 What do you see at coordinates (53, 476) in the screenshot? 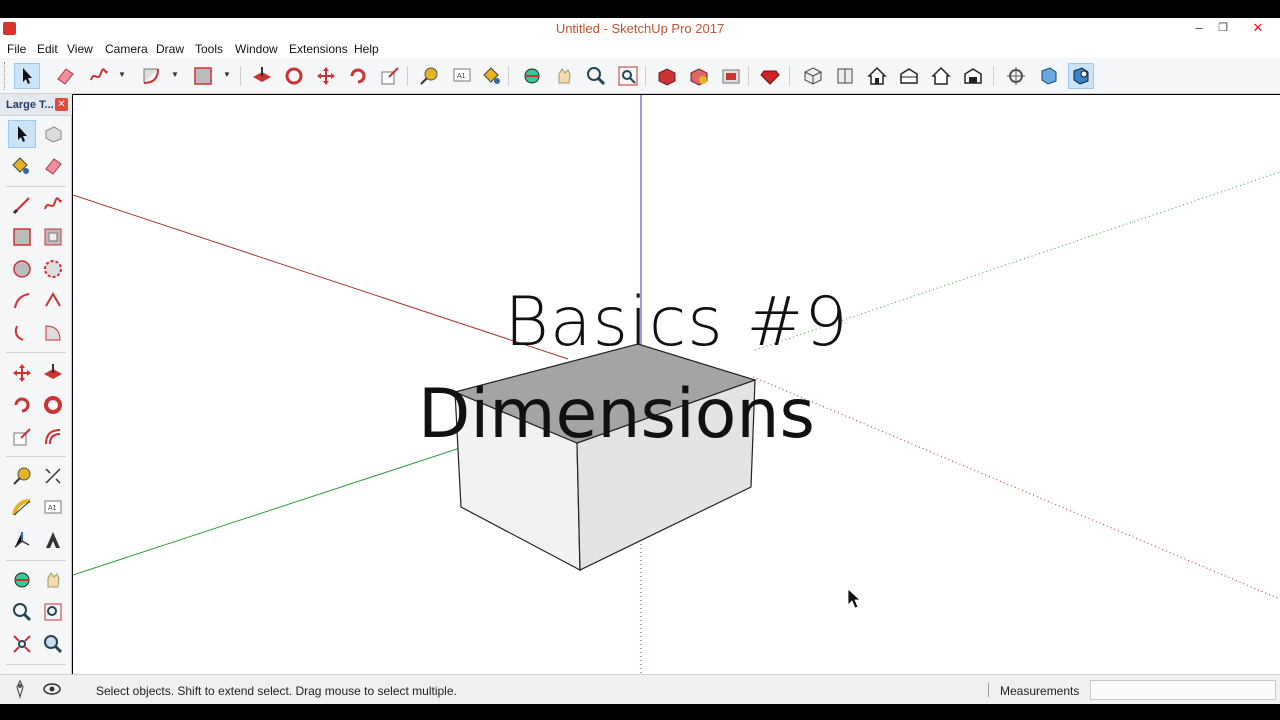
I see `dimension-tool-icon` at bounding box center [53, 476].